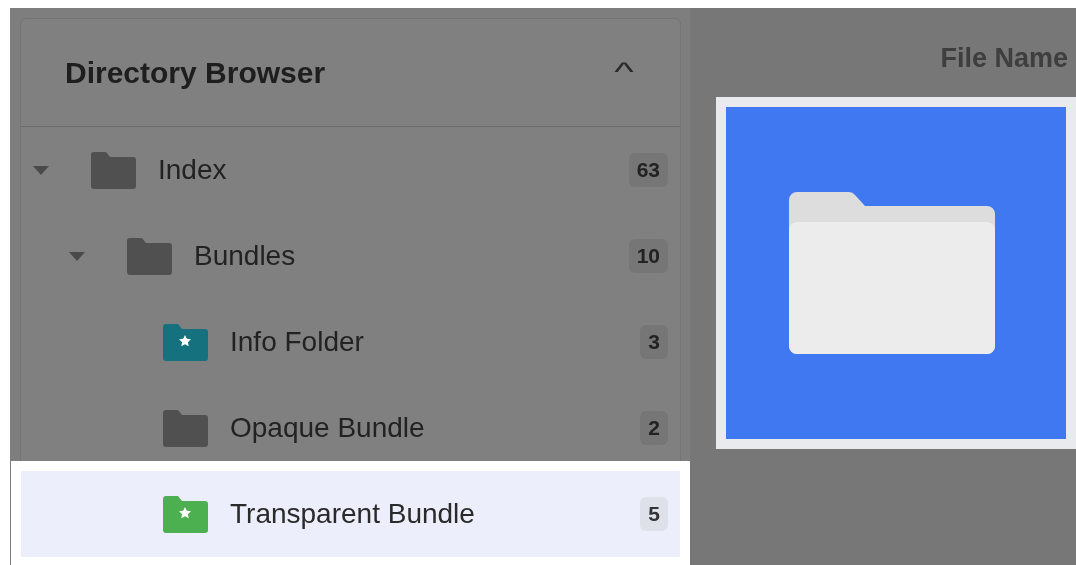 The width and height of the screenshot is (1076, 565). I want to click on count-badge: 63, so click(648, 170).